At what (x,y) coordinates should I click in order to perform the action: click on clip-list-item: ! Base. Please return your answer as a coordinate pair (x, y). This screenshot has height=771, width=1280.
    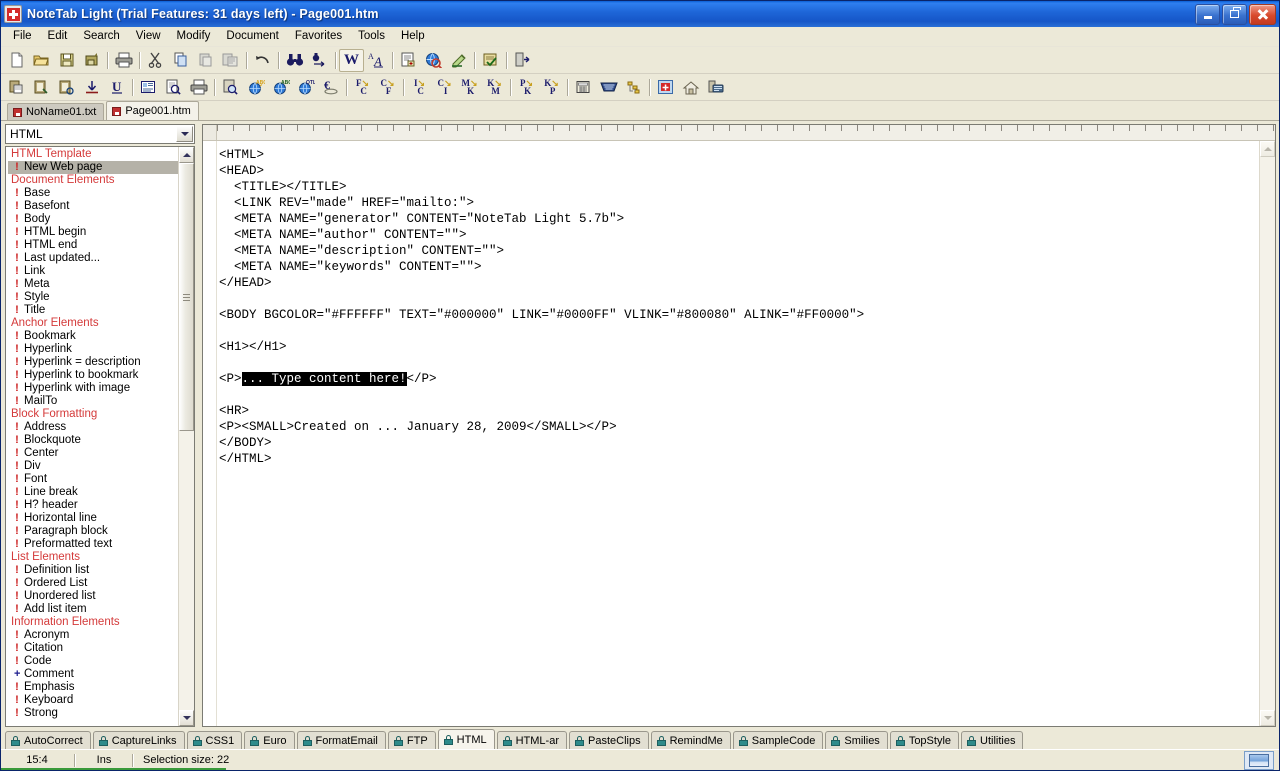
    Looking at the image, I should click on (93, 193).